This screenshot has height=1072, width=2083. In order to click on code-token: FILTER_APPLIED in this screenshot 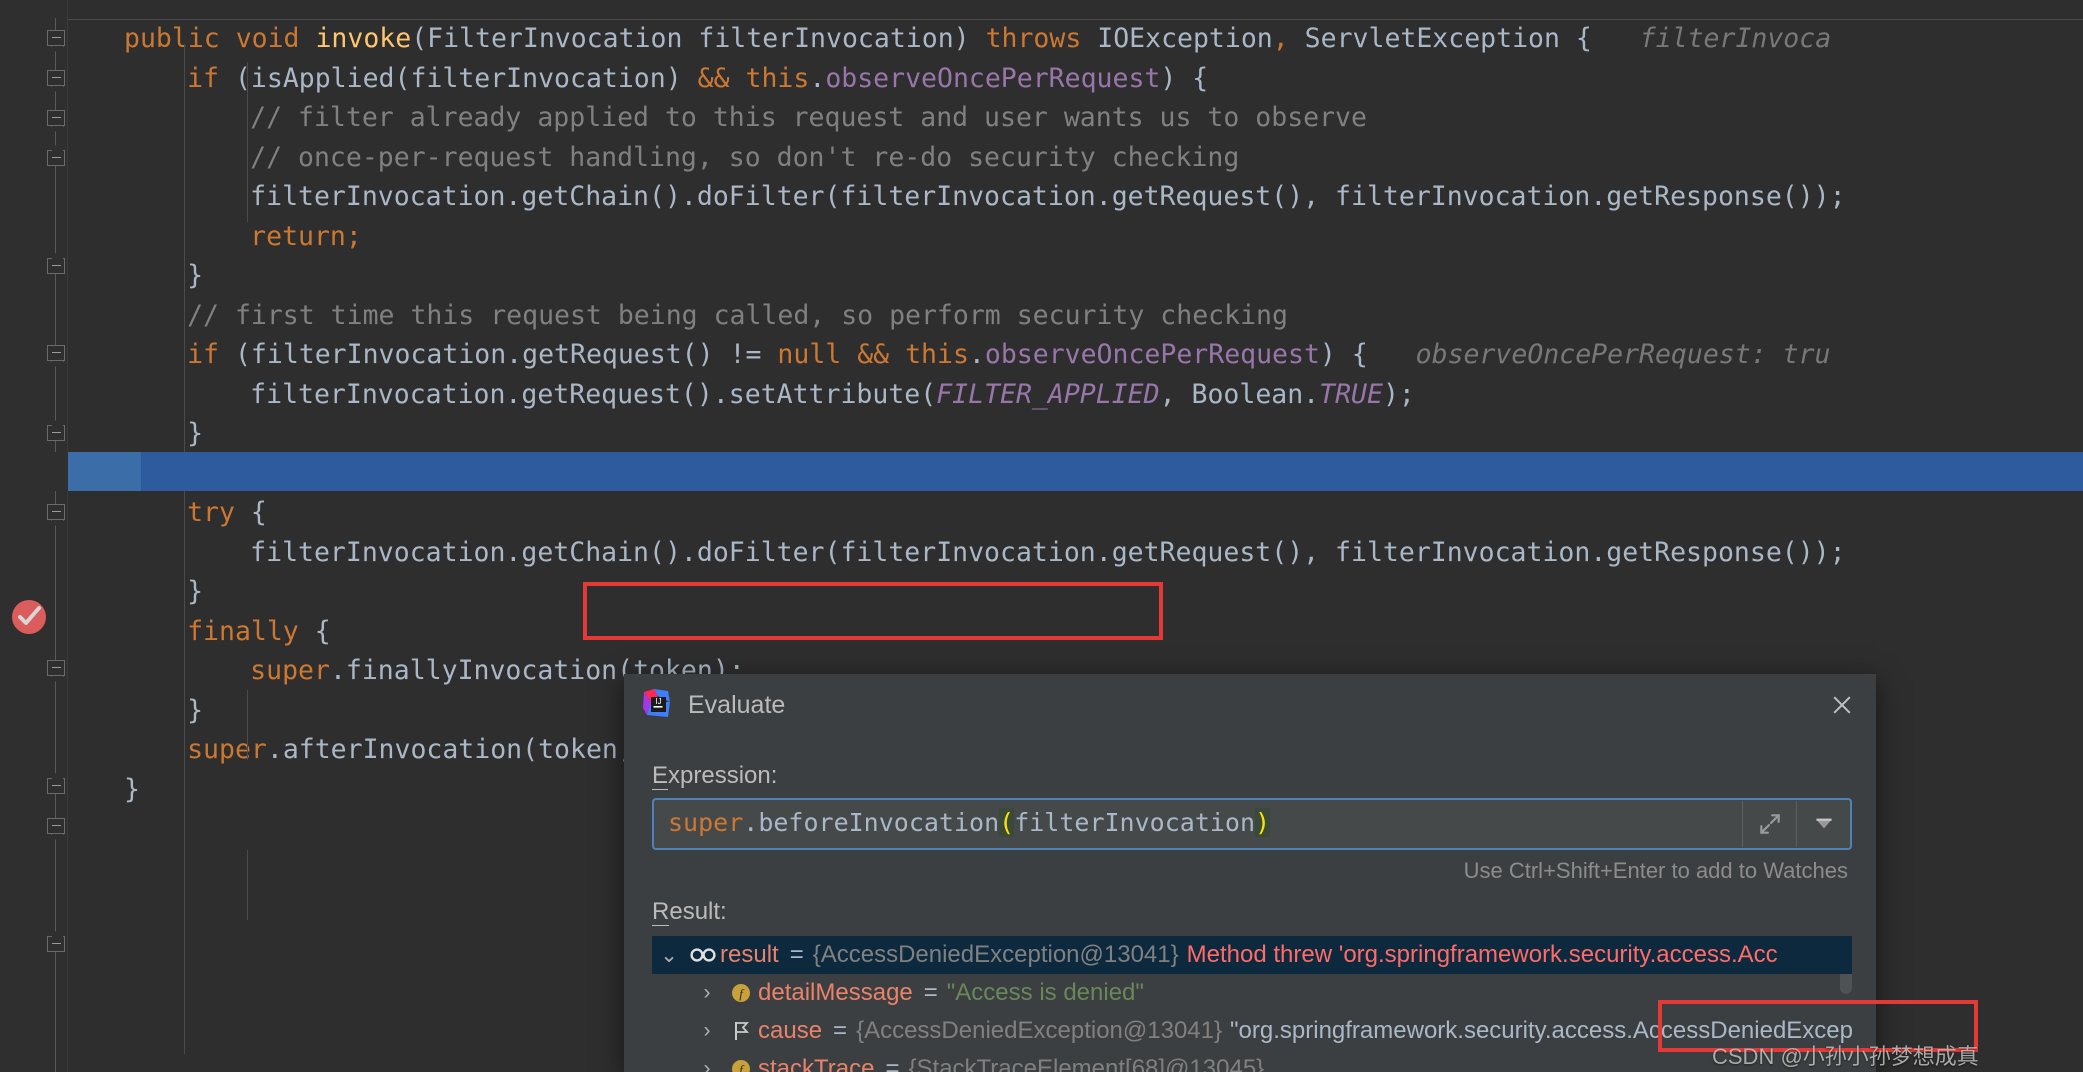, I will do `click(1048, 394)`.